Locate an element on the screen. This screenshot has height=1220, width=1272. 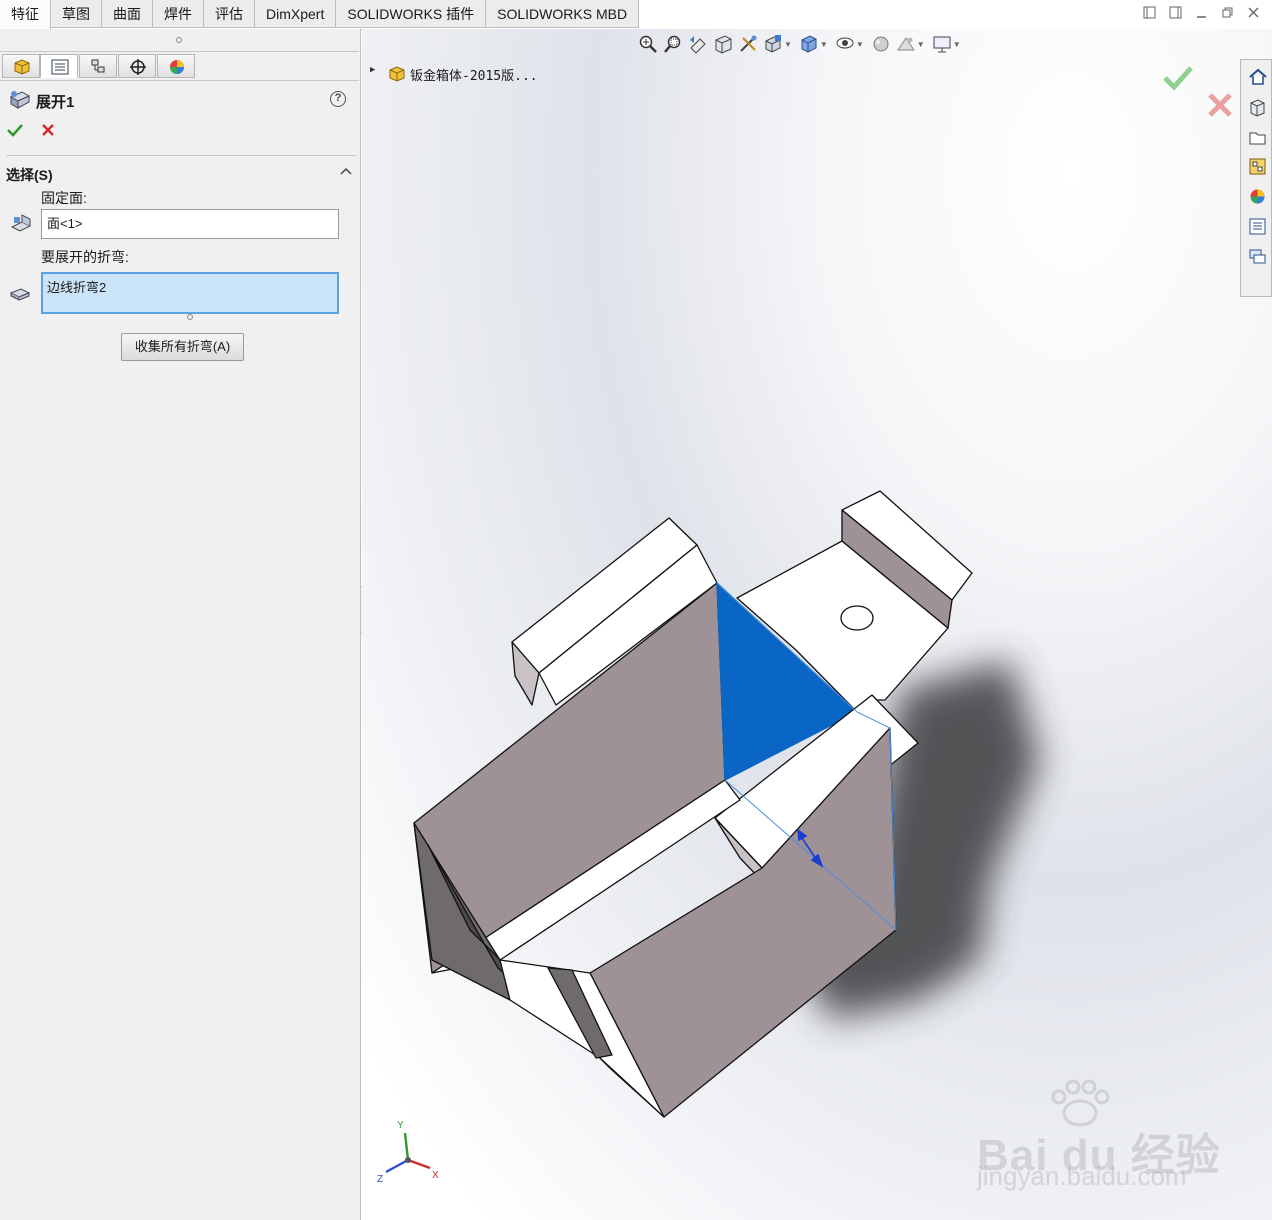
view-palette-button is located at coordinates (1256, 165).